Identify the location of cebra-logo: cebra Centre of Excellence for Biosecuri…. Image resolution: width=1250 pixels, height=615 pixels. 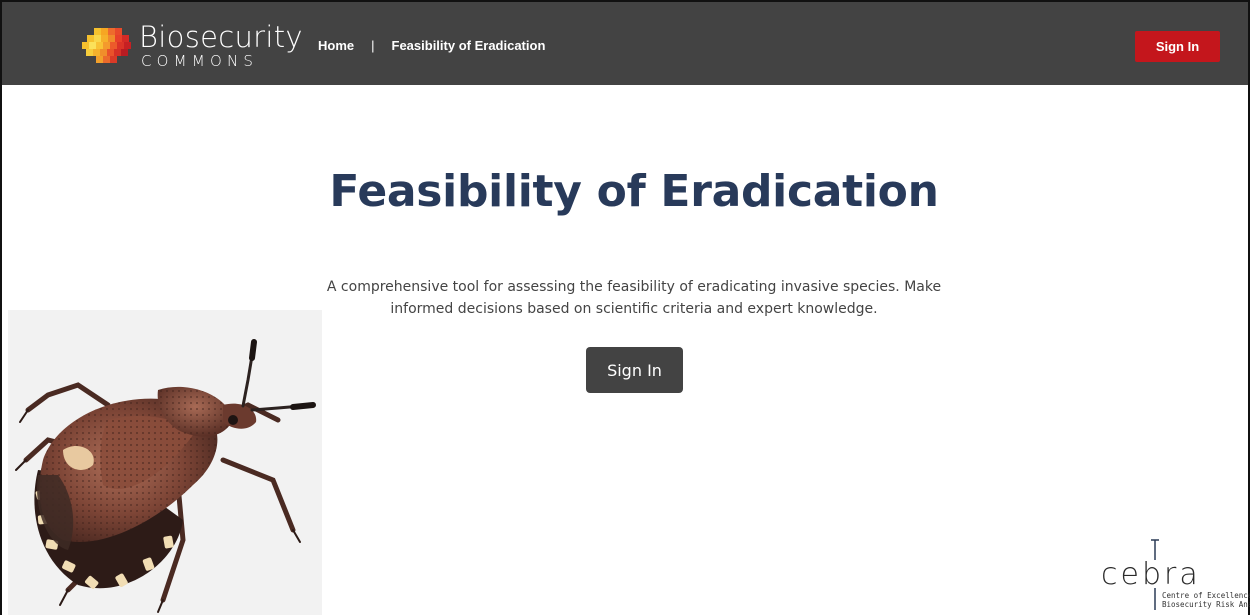
(1174, 576).